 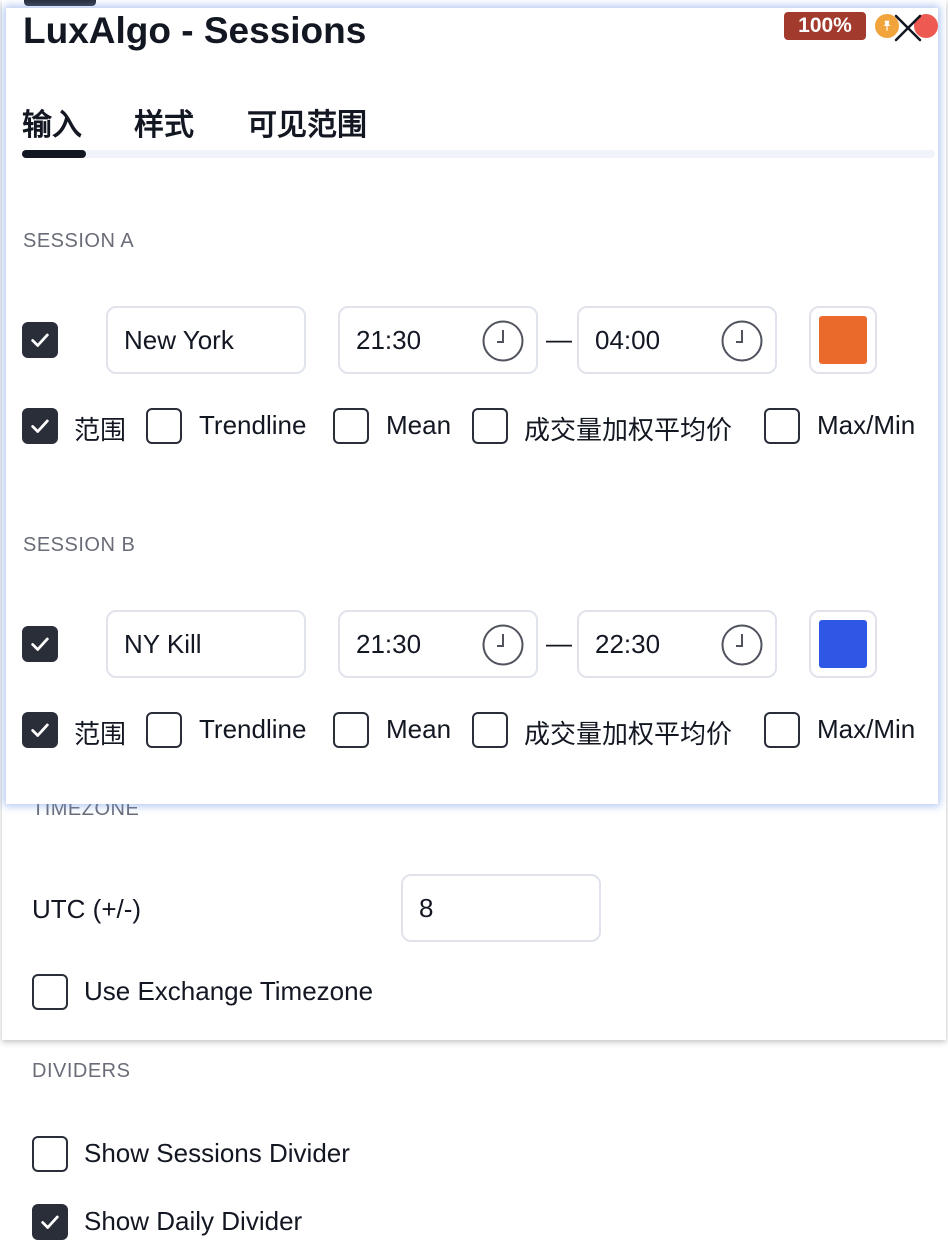 I want to click on session-b-heading: SESSION B, so click(x=79, y=545).